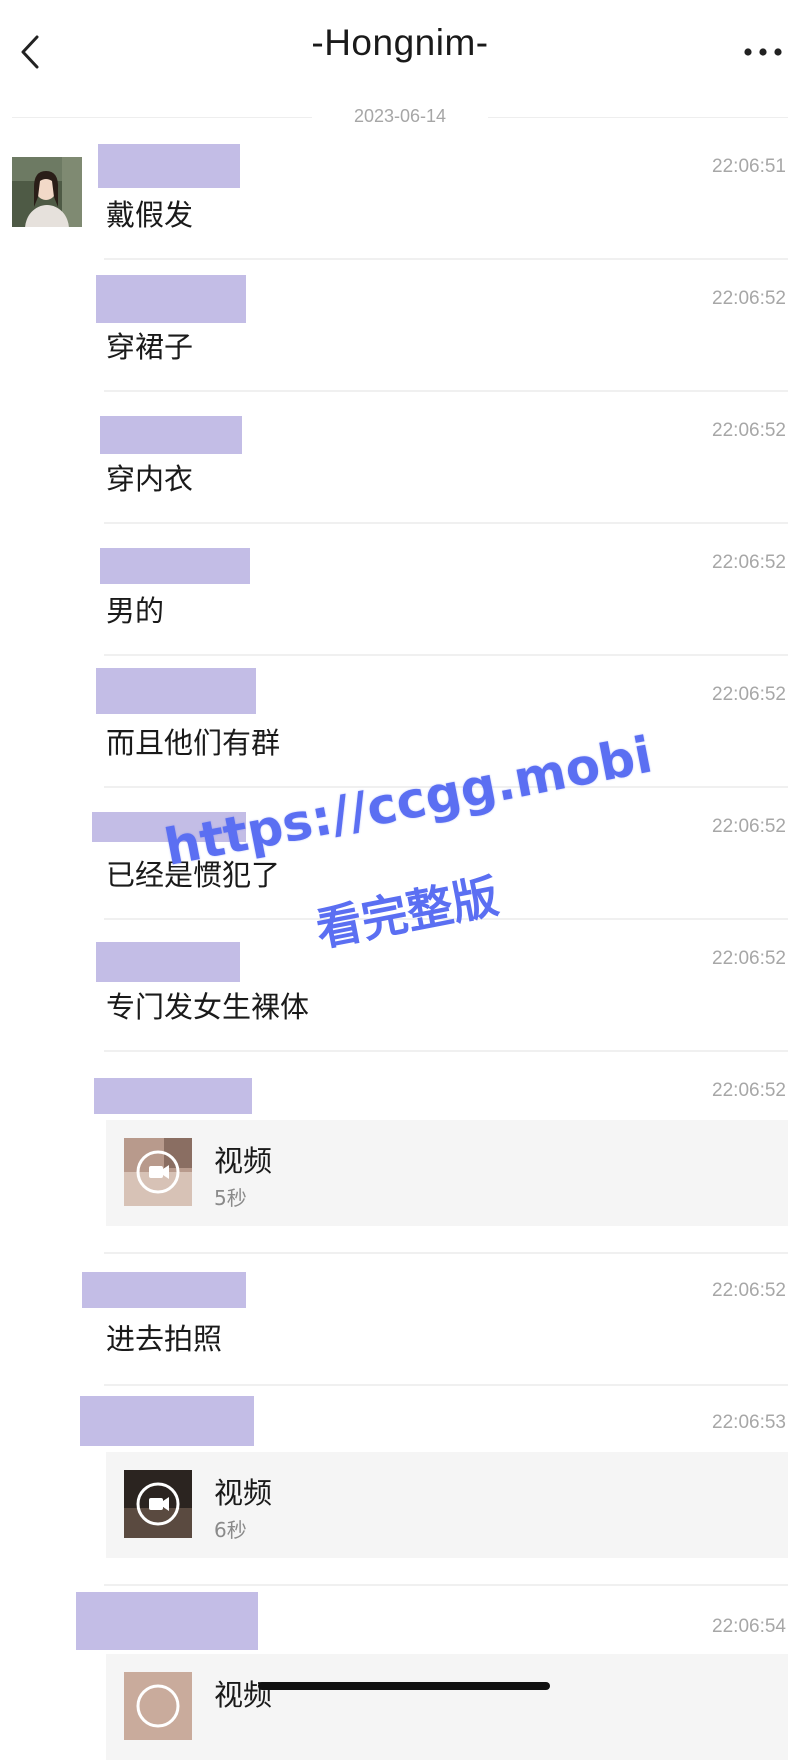  I want to click on message-item: 22:06:52 穿内衣, so click(400, 464).